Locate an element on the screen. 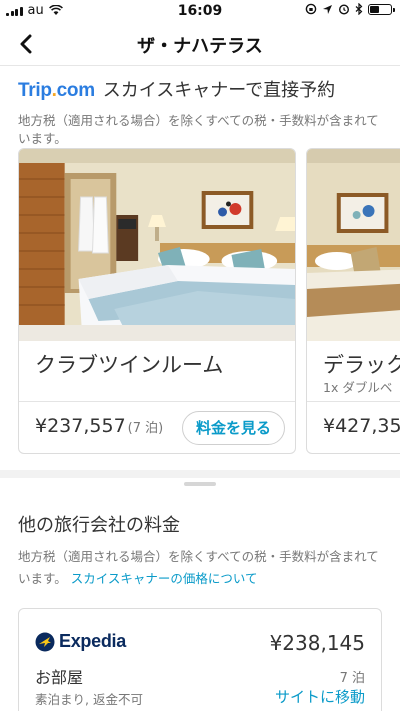  room-price: ¥427,35 is located at coordinates (361, 426).